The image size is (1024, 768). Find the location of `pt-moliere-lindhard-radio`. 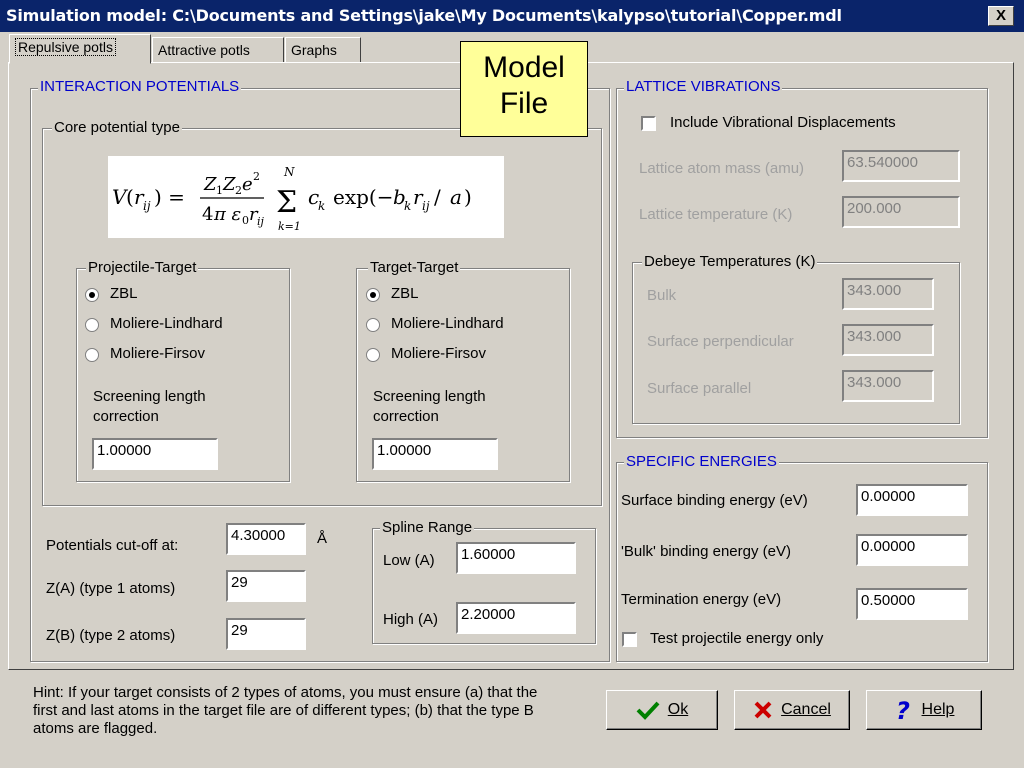

pt-moliere-lindhard-radio is located at coordinates (92, 325).